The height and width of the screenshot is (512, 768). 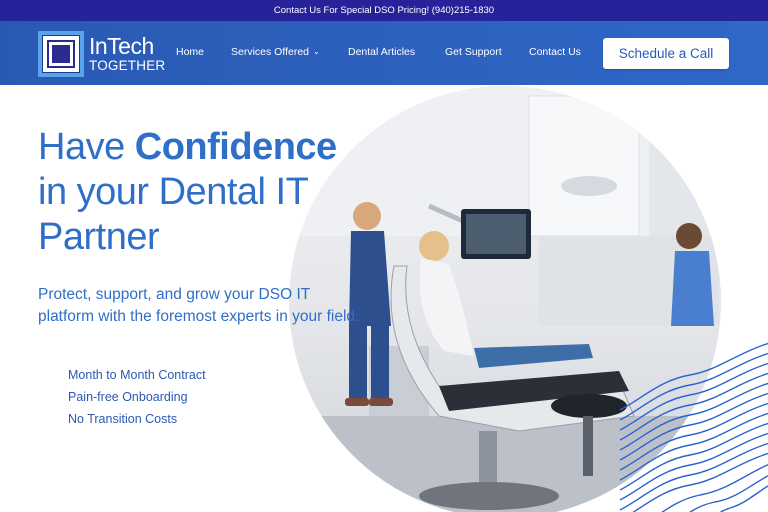 What do you see at coordinates (693, 427) in the screenshot?
I see `decorative-wave-lines` at bounding box center [693, 427].